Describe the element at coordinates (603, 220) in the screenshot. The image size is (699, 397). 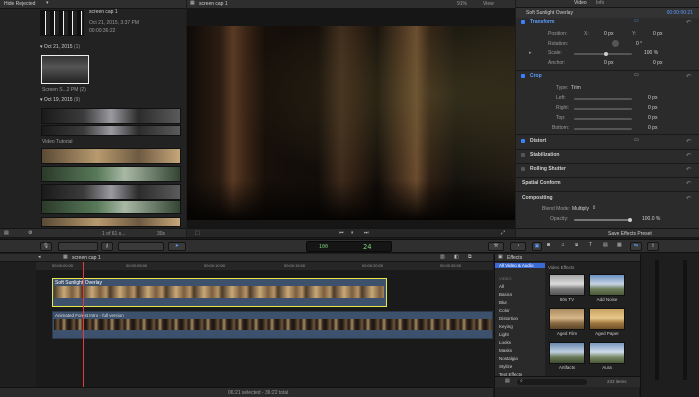
I see `opacity-slider` at that location.